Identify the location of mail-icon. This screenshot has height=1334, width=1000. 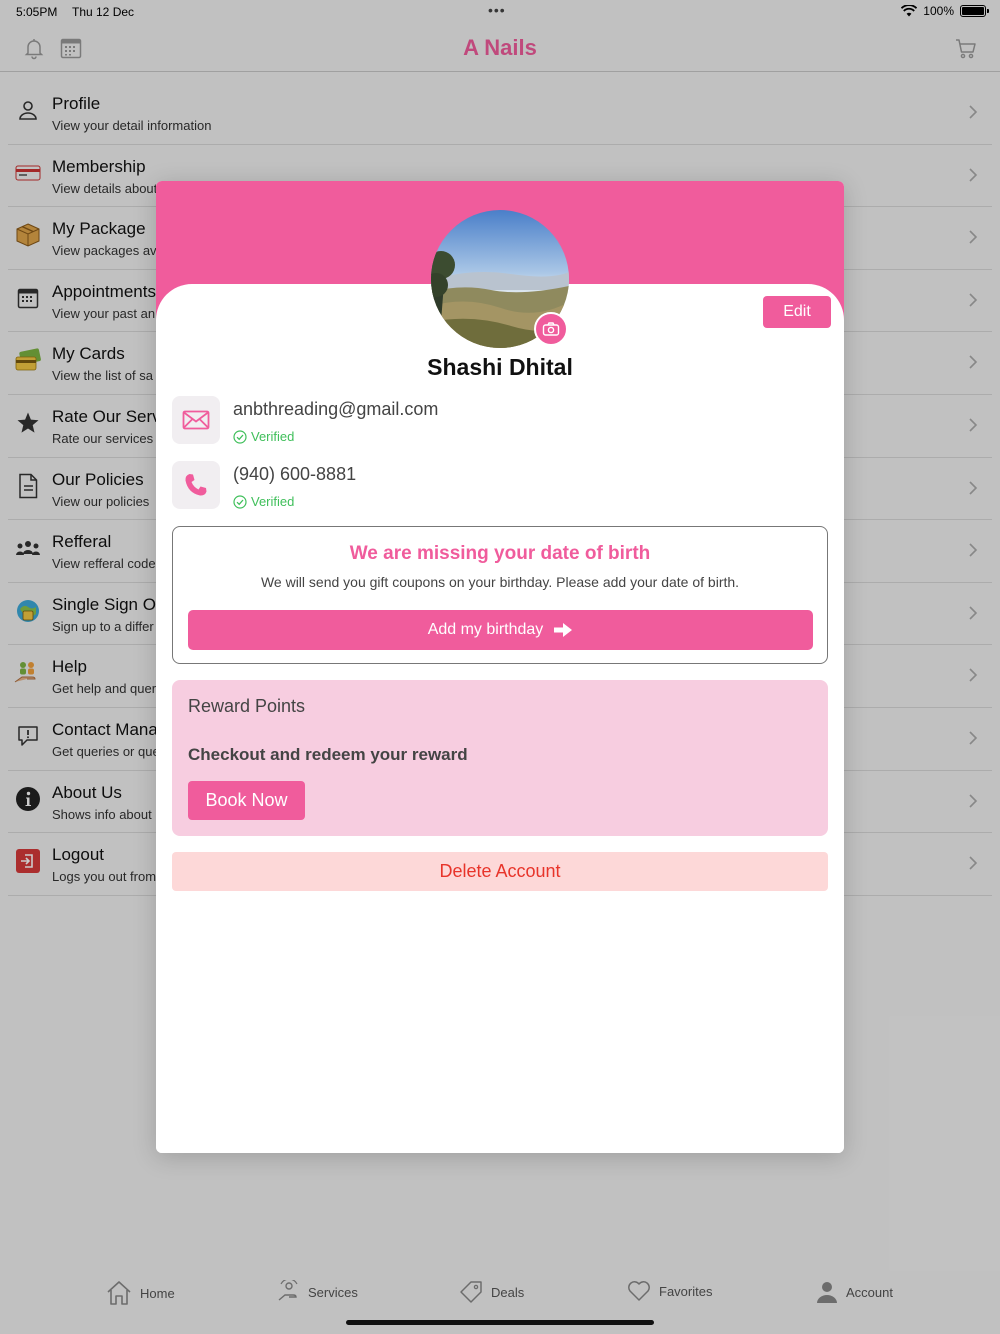
(196, 420).